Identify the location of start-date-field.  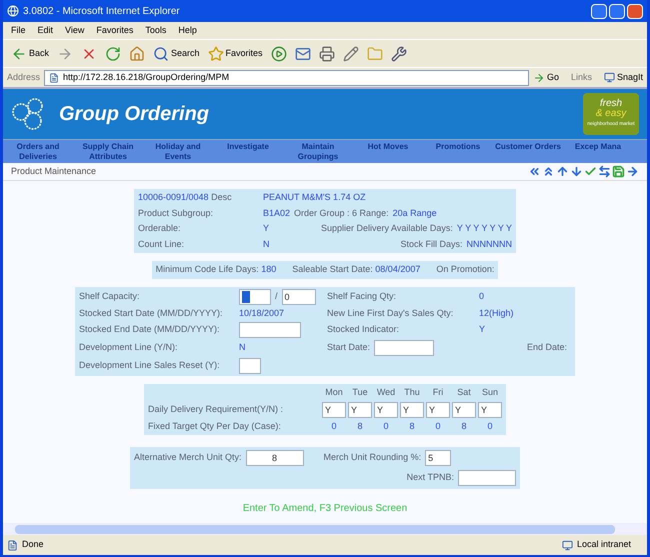
(404, 348).